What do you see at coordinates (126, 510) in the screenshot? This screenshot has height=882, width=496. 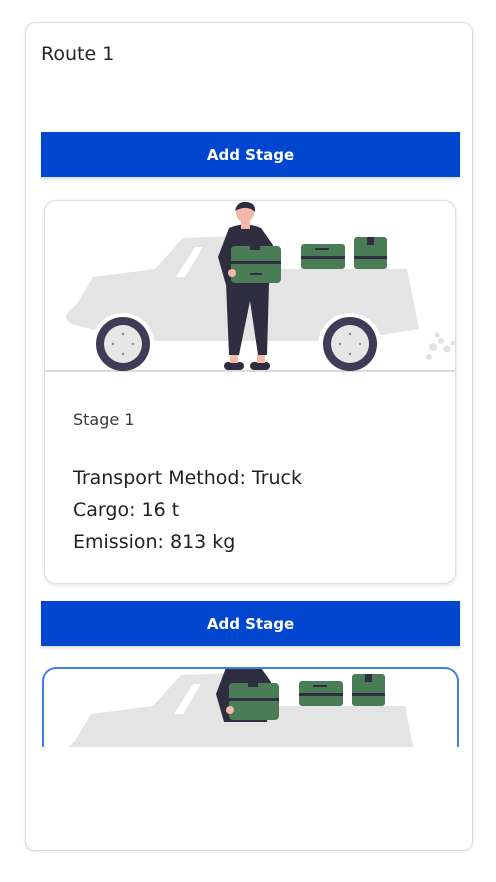 I see `cargo-text: Cargo: 16 t` at bounding box center [126, 510].